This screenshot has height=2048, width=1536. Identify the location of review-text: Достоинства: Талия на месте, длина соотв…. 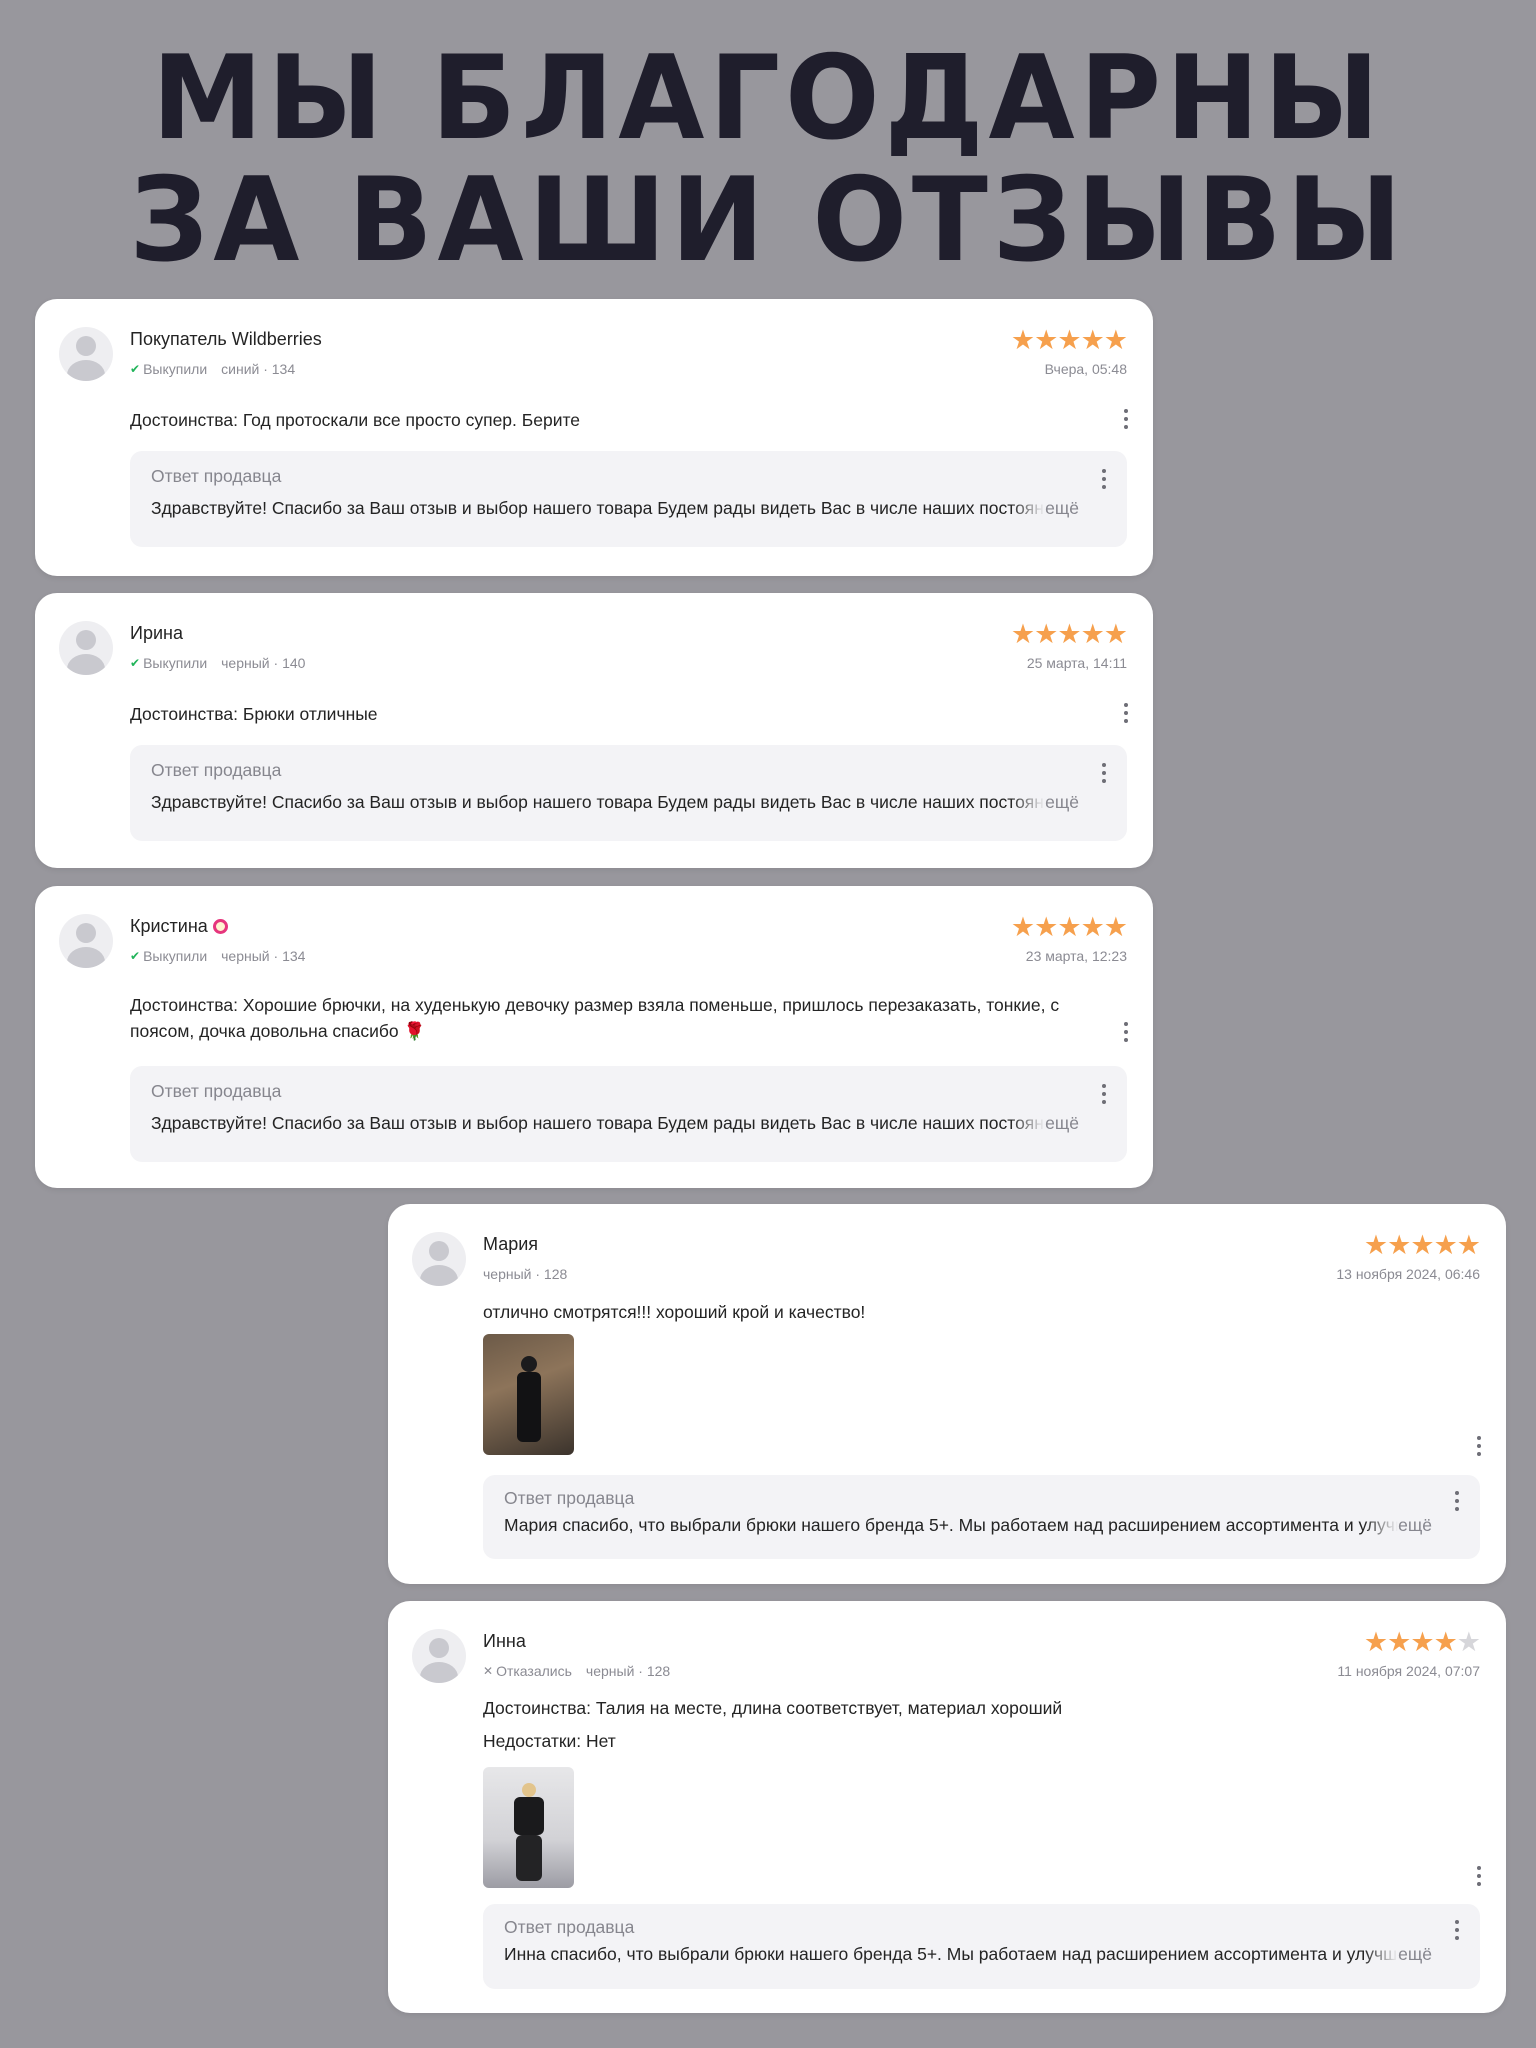
(773, 1708).